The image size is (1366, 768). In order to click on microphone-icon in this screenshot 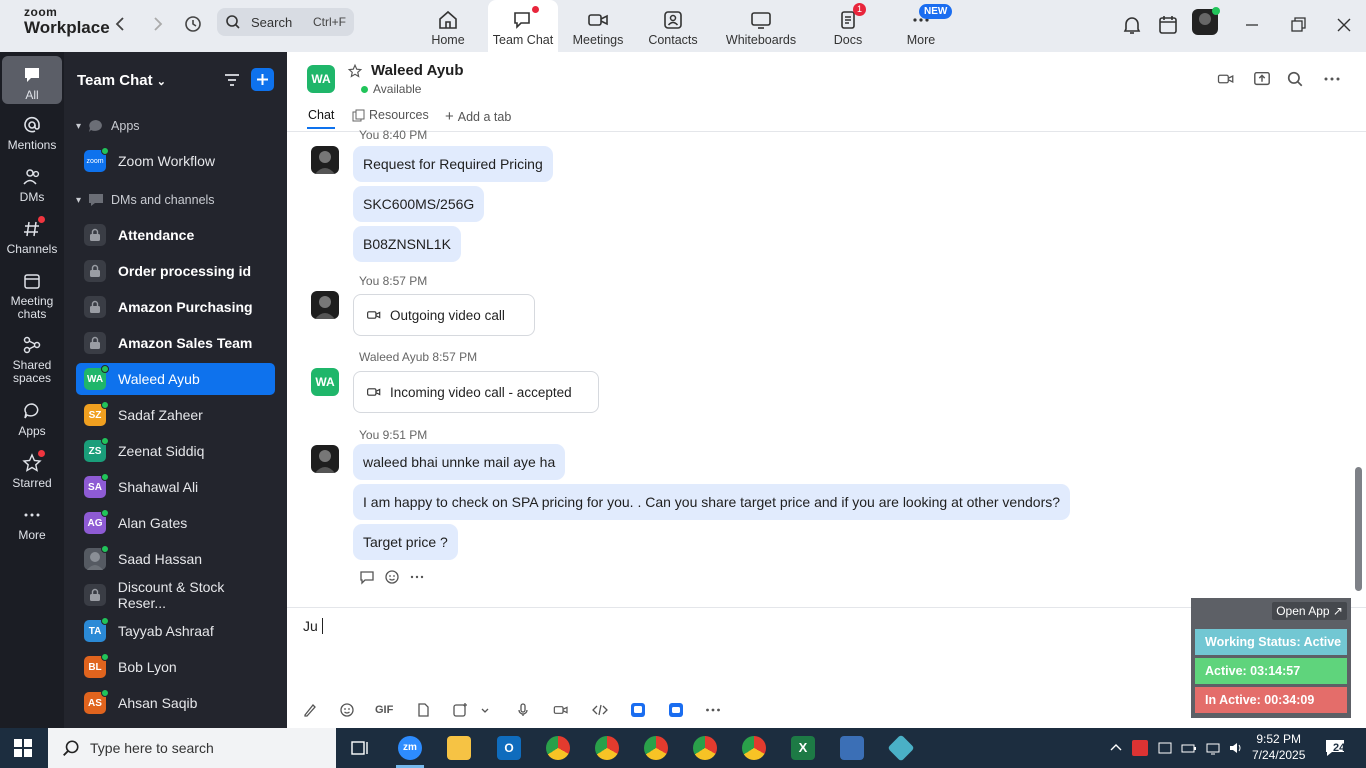, I will do `click(523, 710)`.